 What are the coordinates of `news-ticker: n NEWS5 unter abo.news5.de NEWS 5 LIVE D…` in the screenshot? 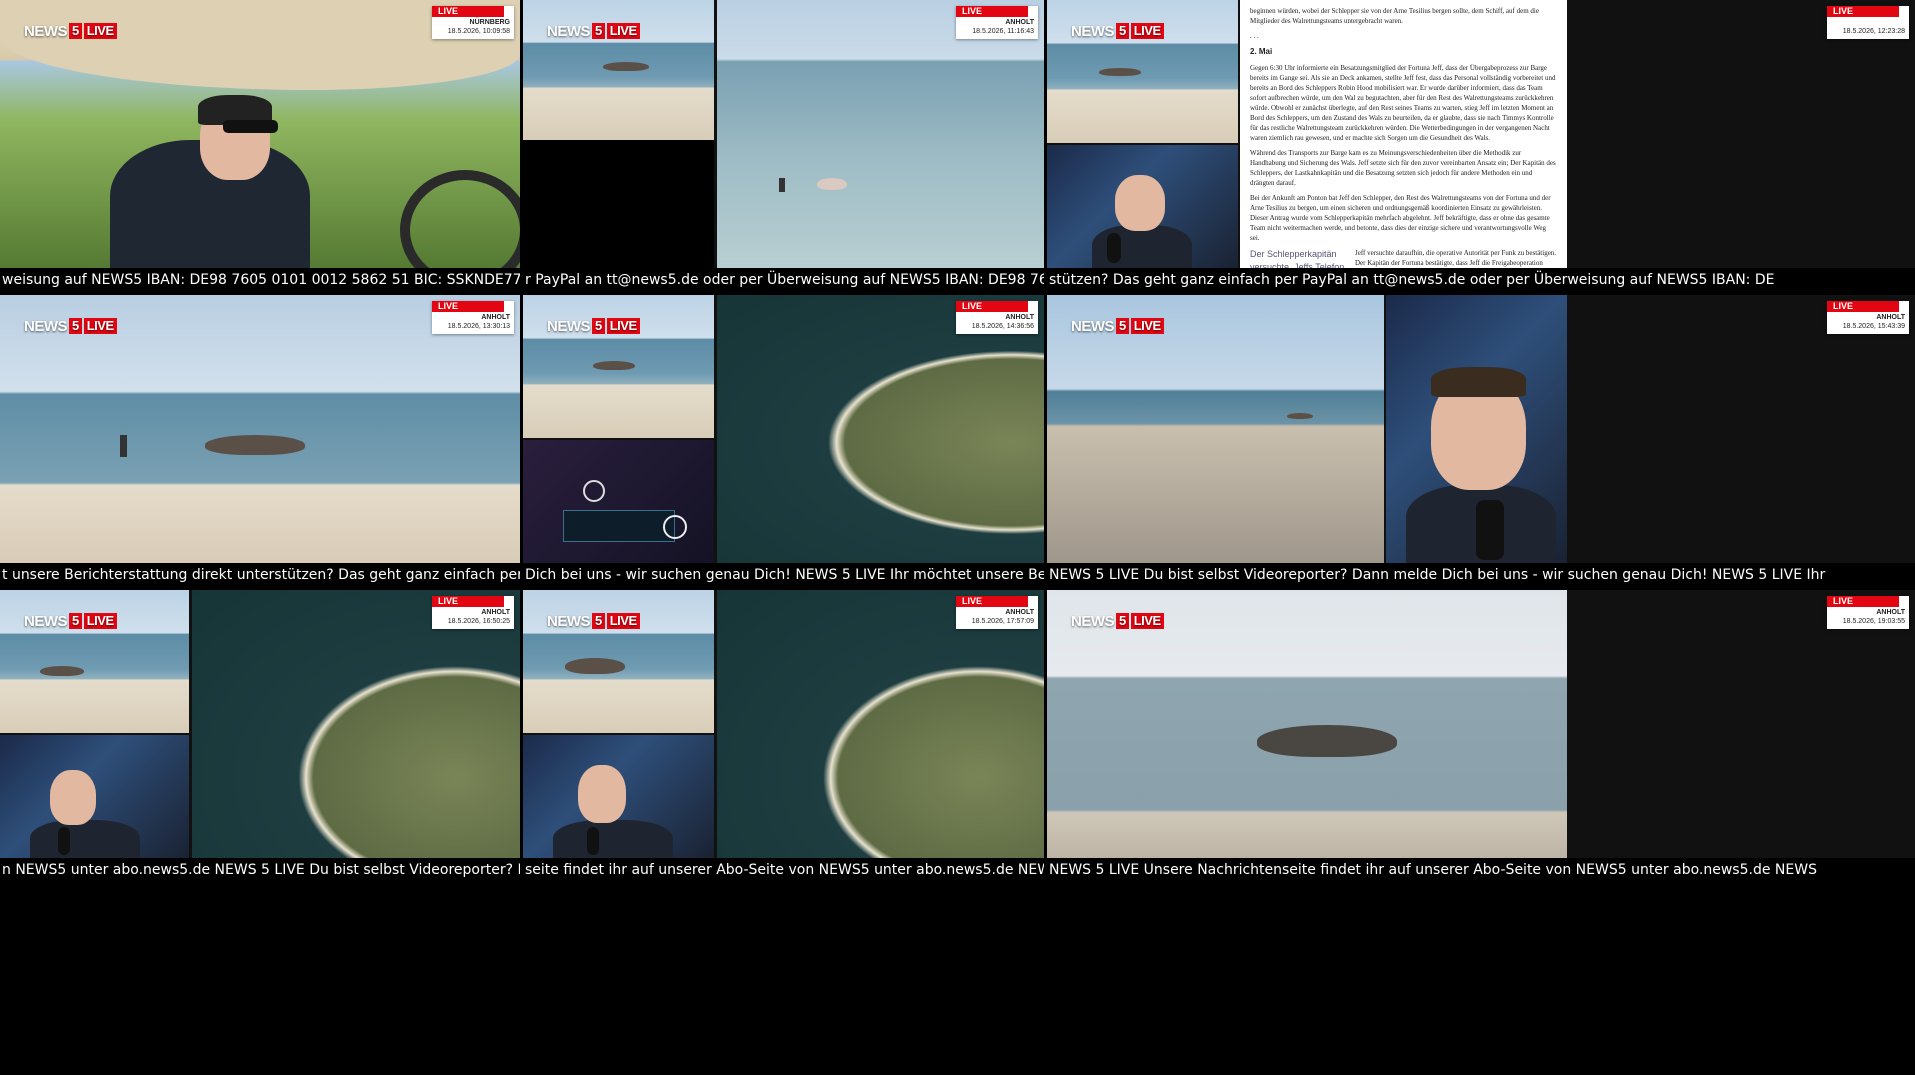 It's located at (260, 870).